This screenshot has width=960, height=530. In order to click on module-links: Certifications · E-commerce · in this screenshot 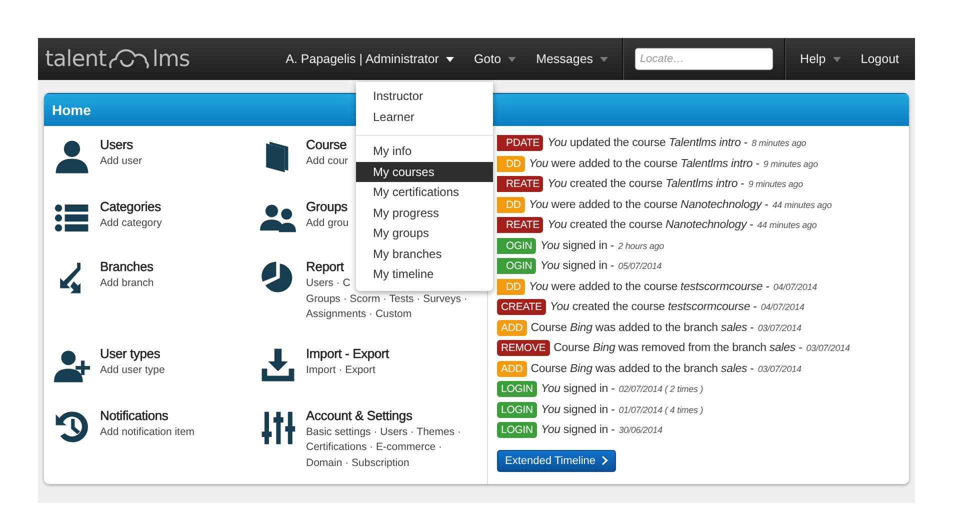, I will do `click(384, 448)`.